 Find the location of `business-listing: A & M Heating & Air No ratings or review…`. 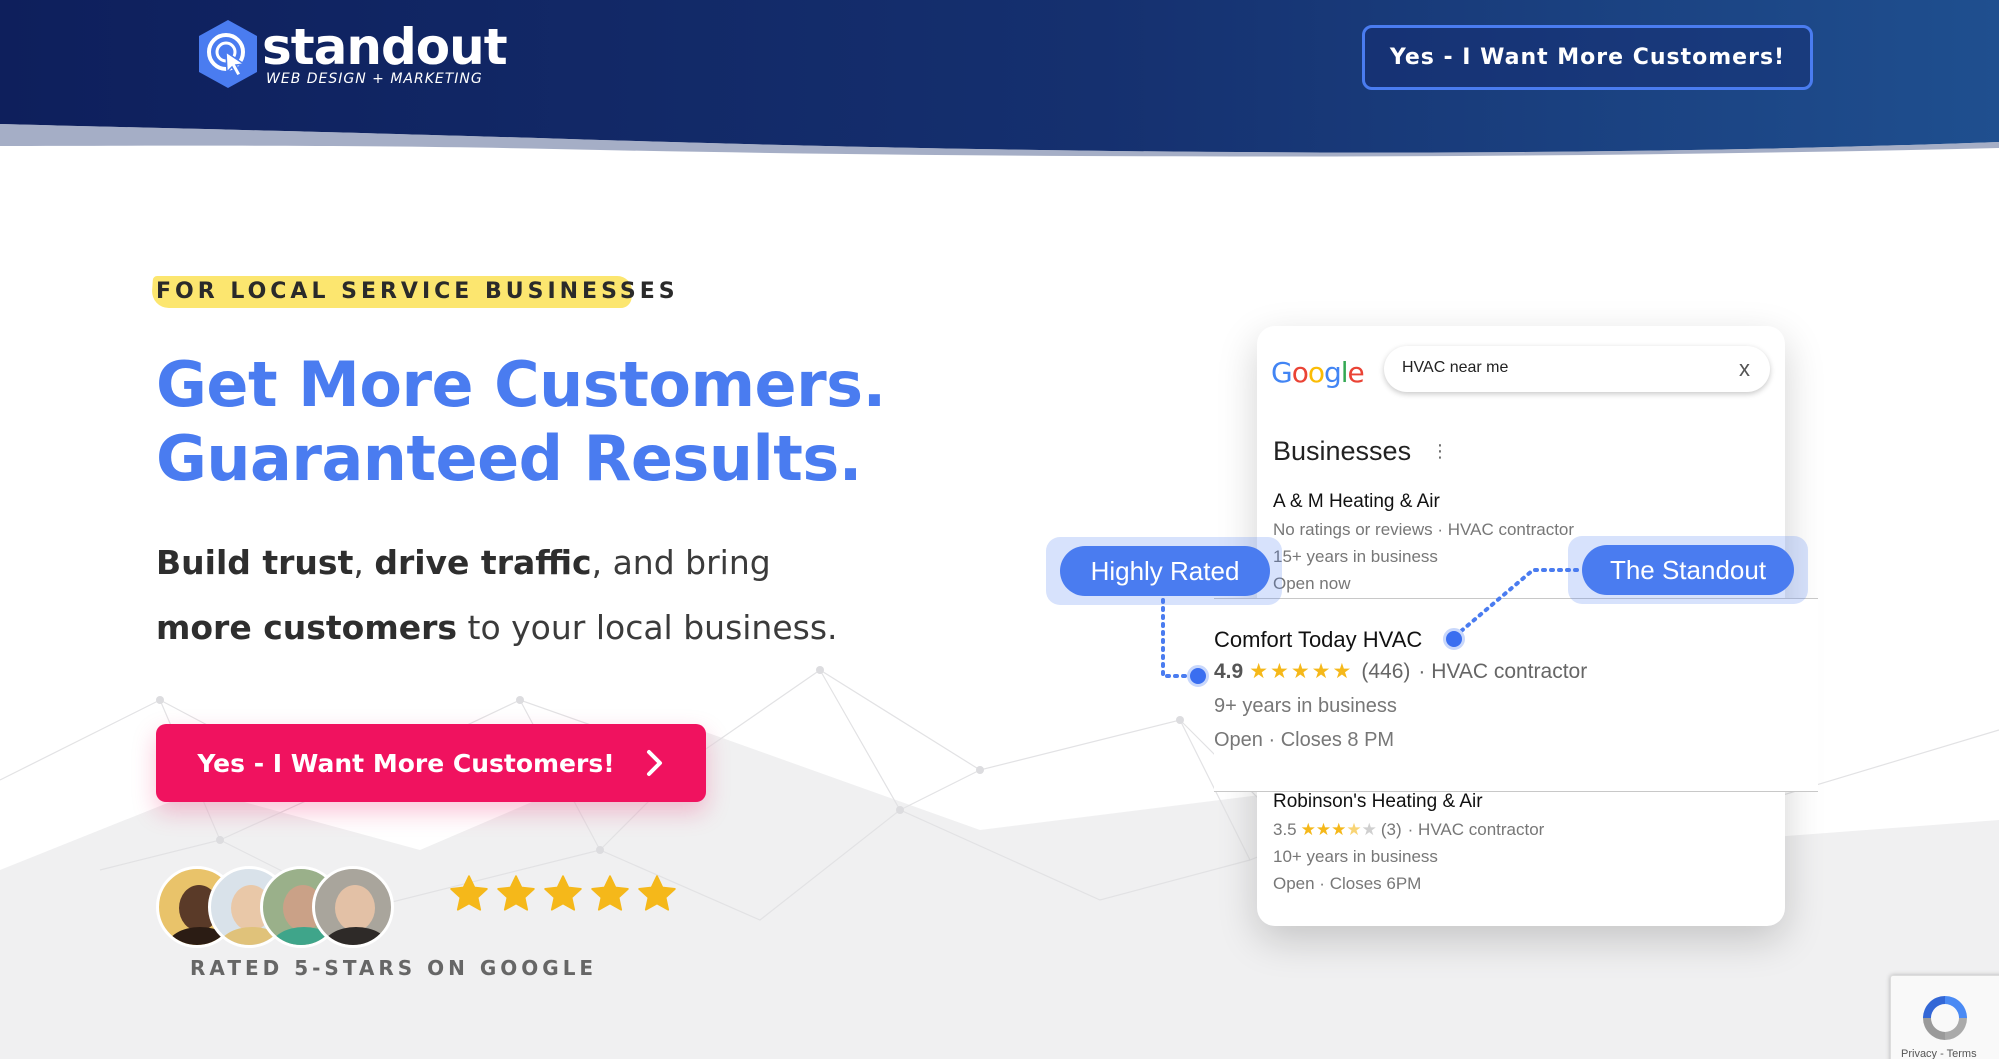

business-listing: A & M Heating & Air No ratings or review… is located at coordinates (1423, 542).